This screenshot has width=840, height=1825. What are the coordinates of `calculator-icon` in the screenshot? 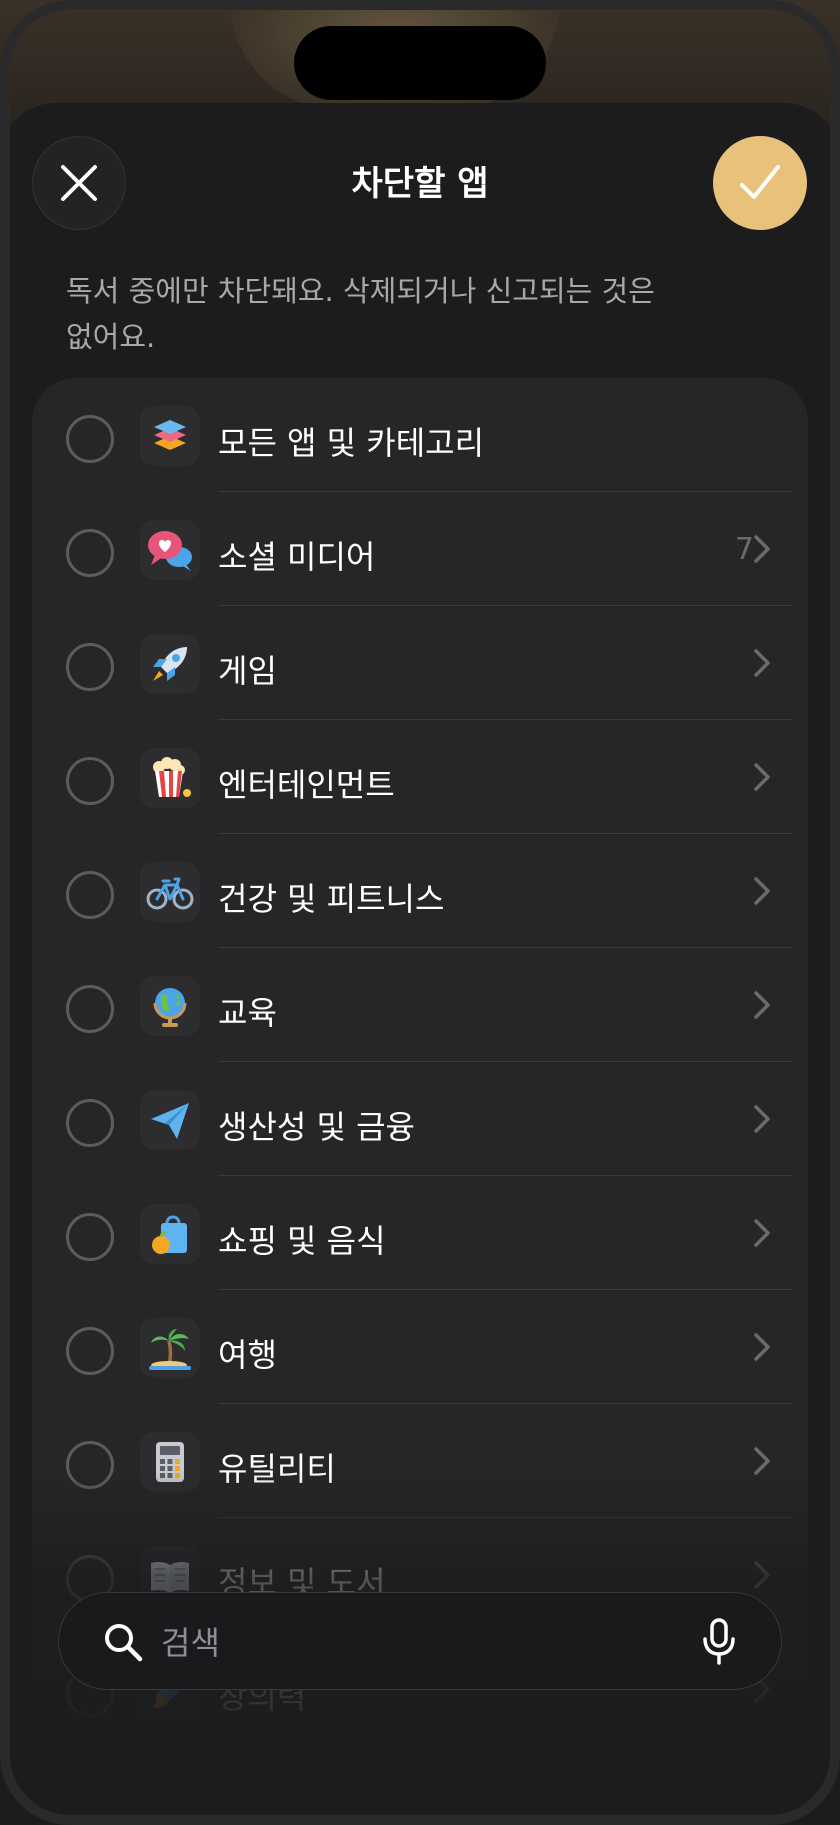 It's located at (170, 1462).